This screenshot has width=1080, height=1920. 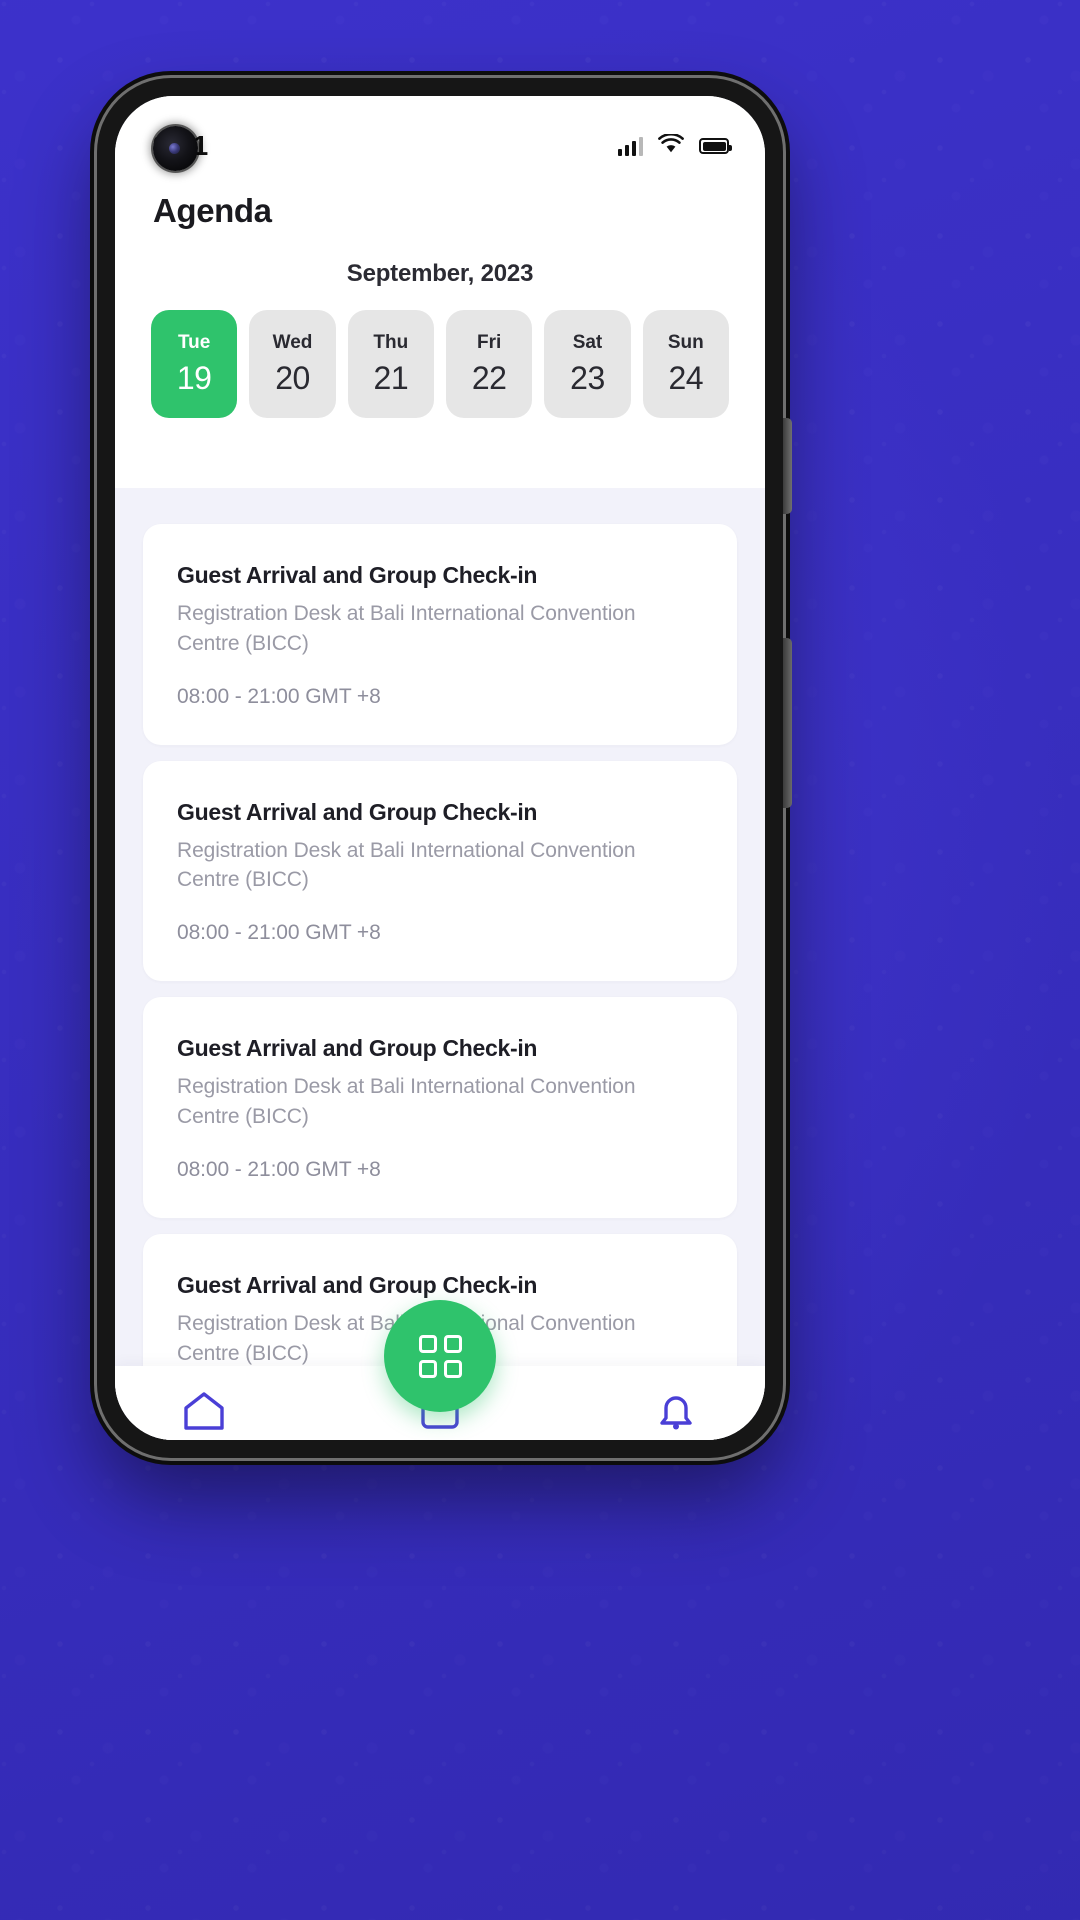 What do you see at coordinates (685, 342) in the screenshot?
I see `day-chip-name: Sun` at bounding box center [685, 342].